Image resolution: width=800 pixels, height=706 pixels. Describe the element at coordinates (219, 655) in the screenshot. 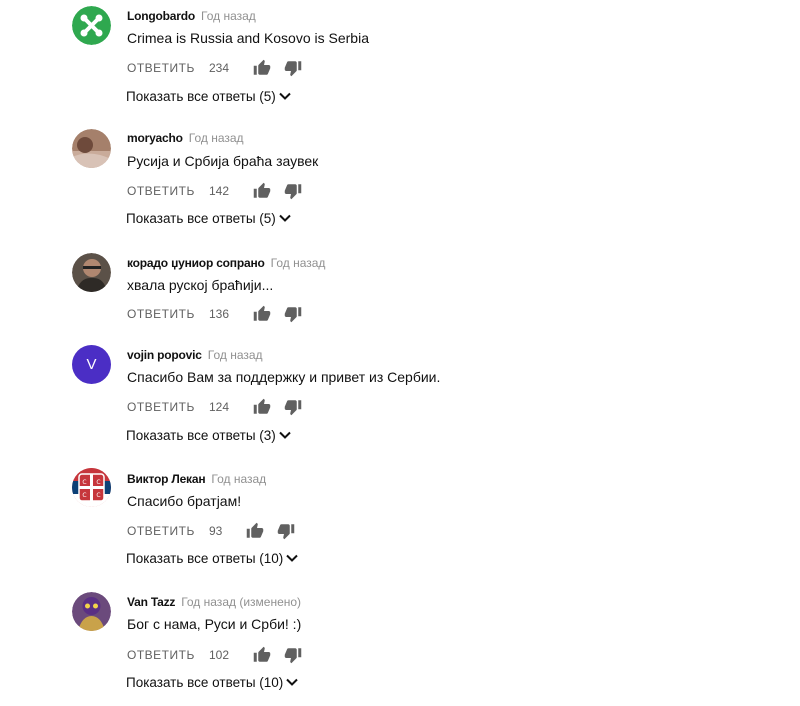

I see `like-count: 102` at that location.